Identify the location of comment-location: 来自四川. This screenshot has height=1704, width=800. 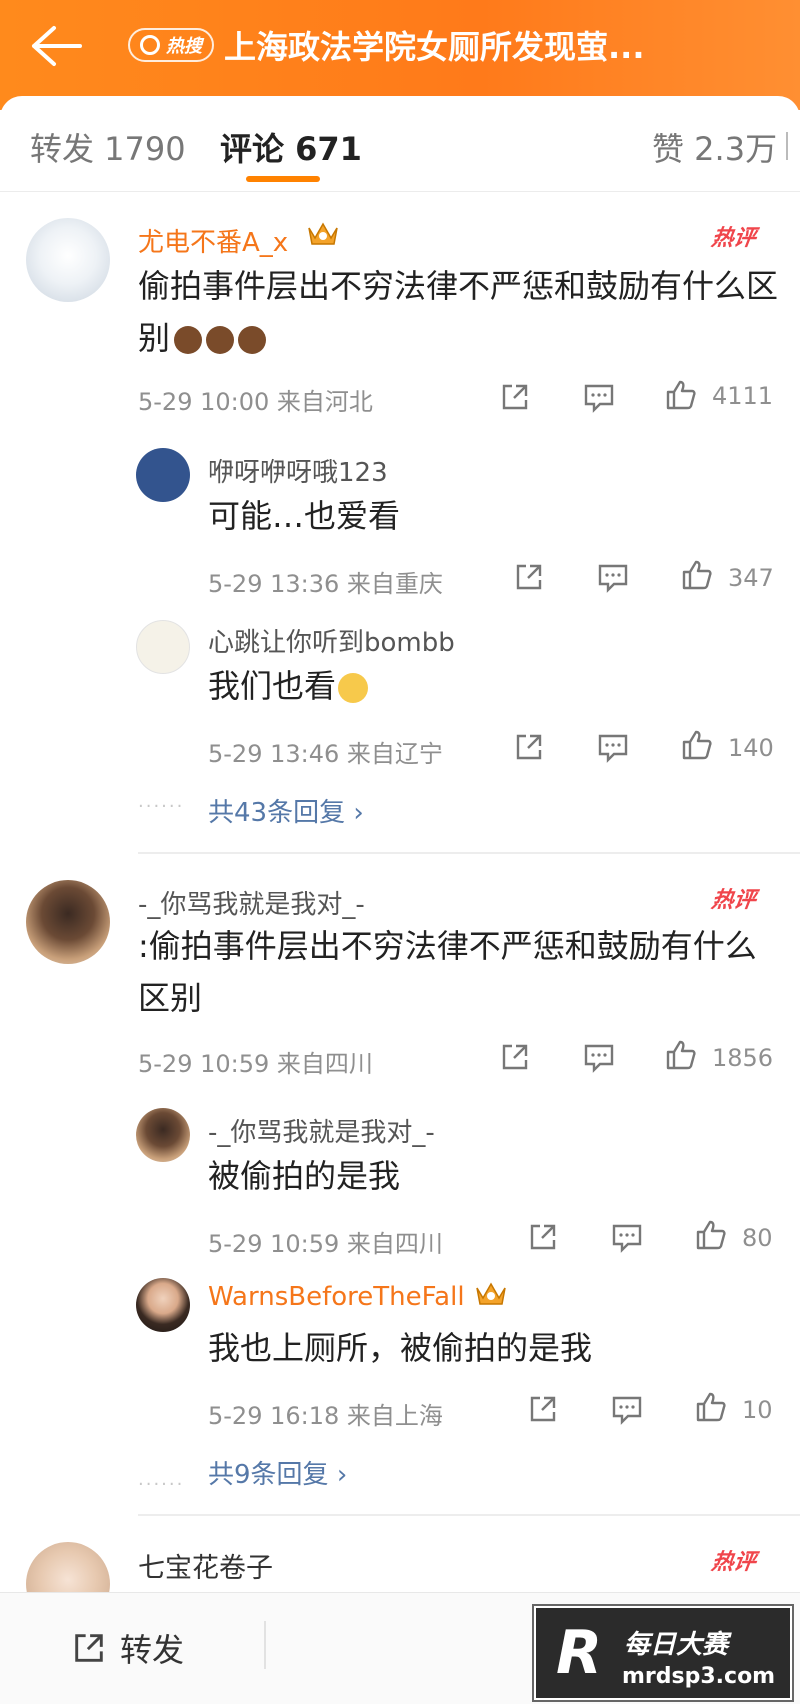
(324, 1064).